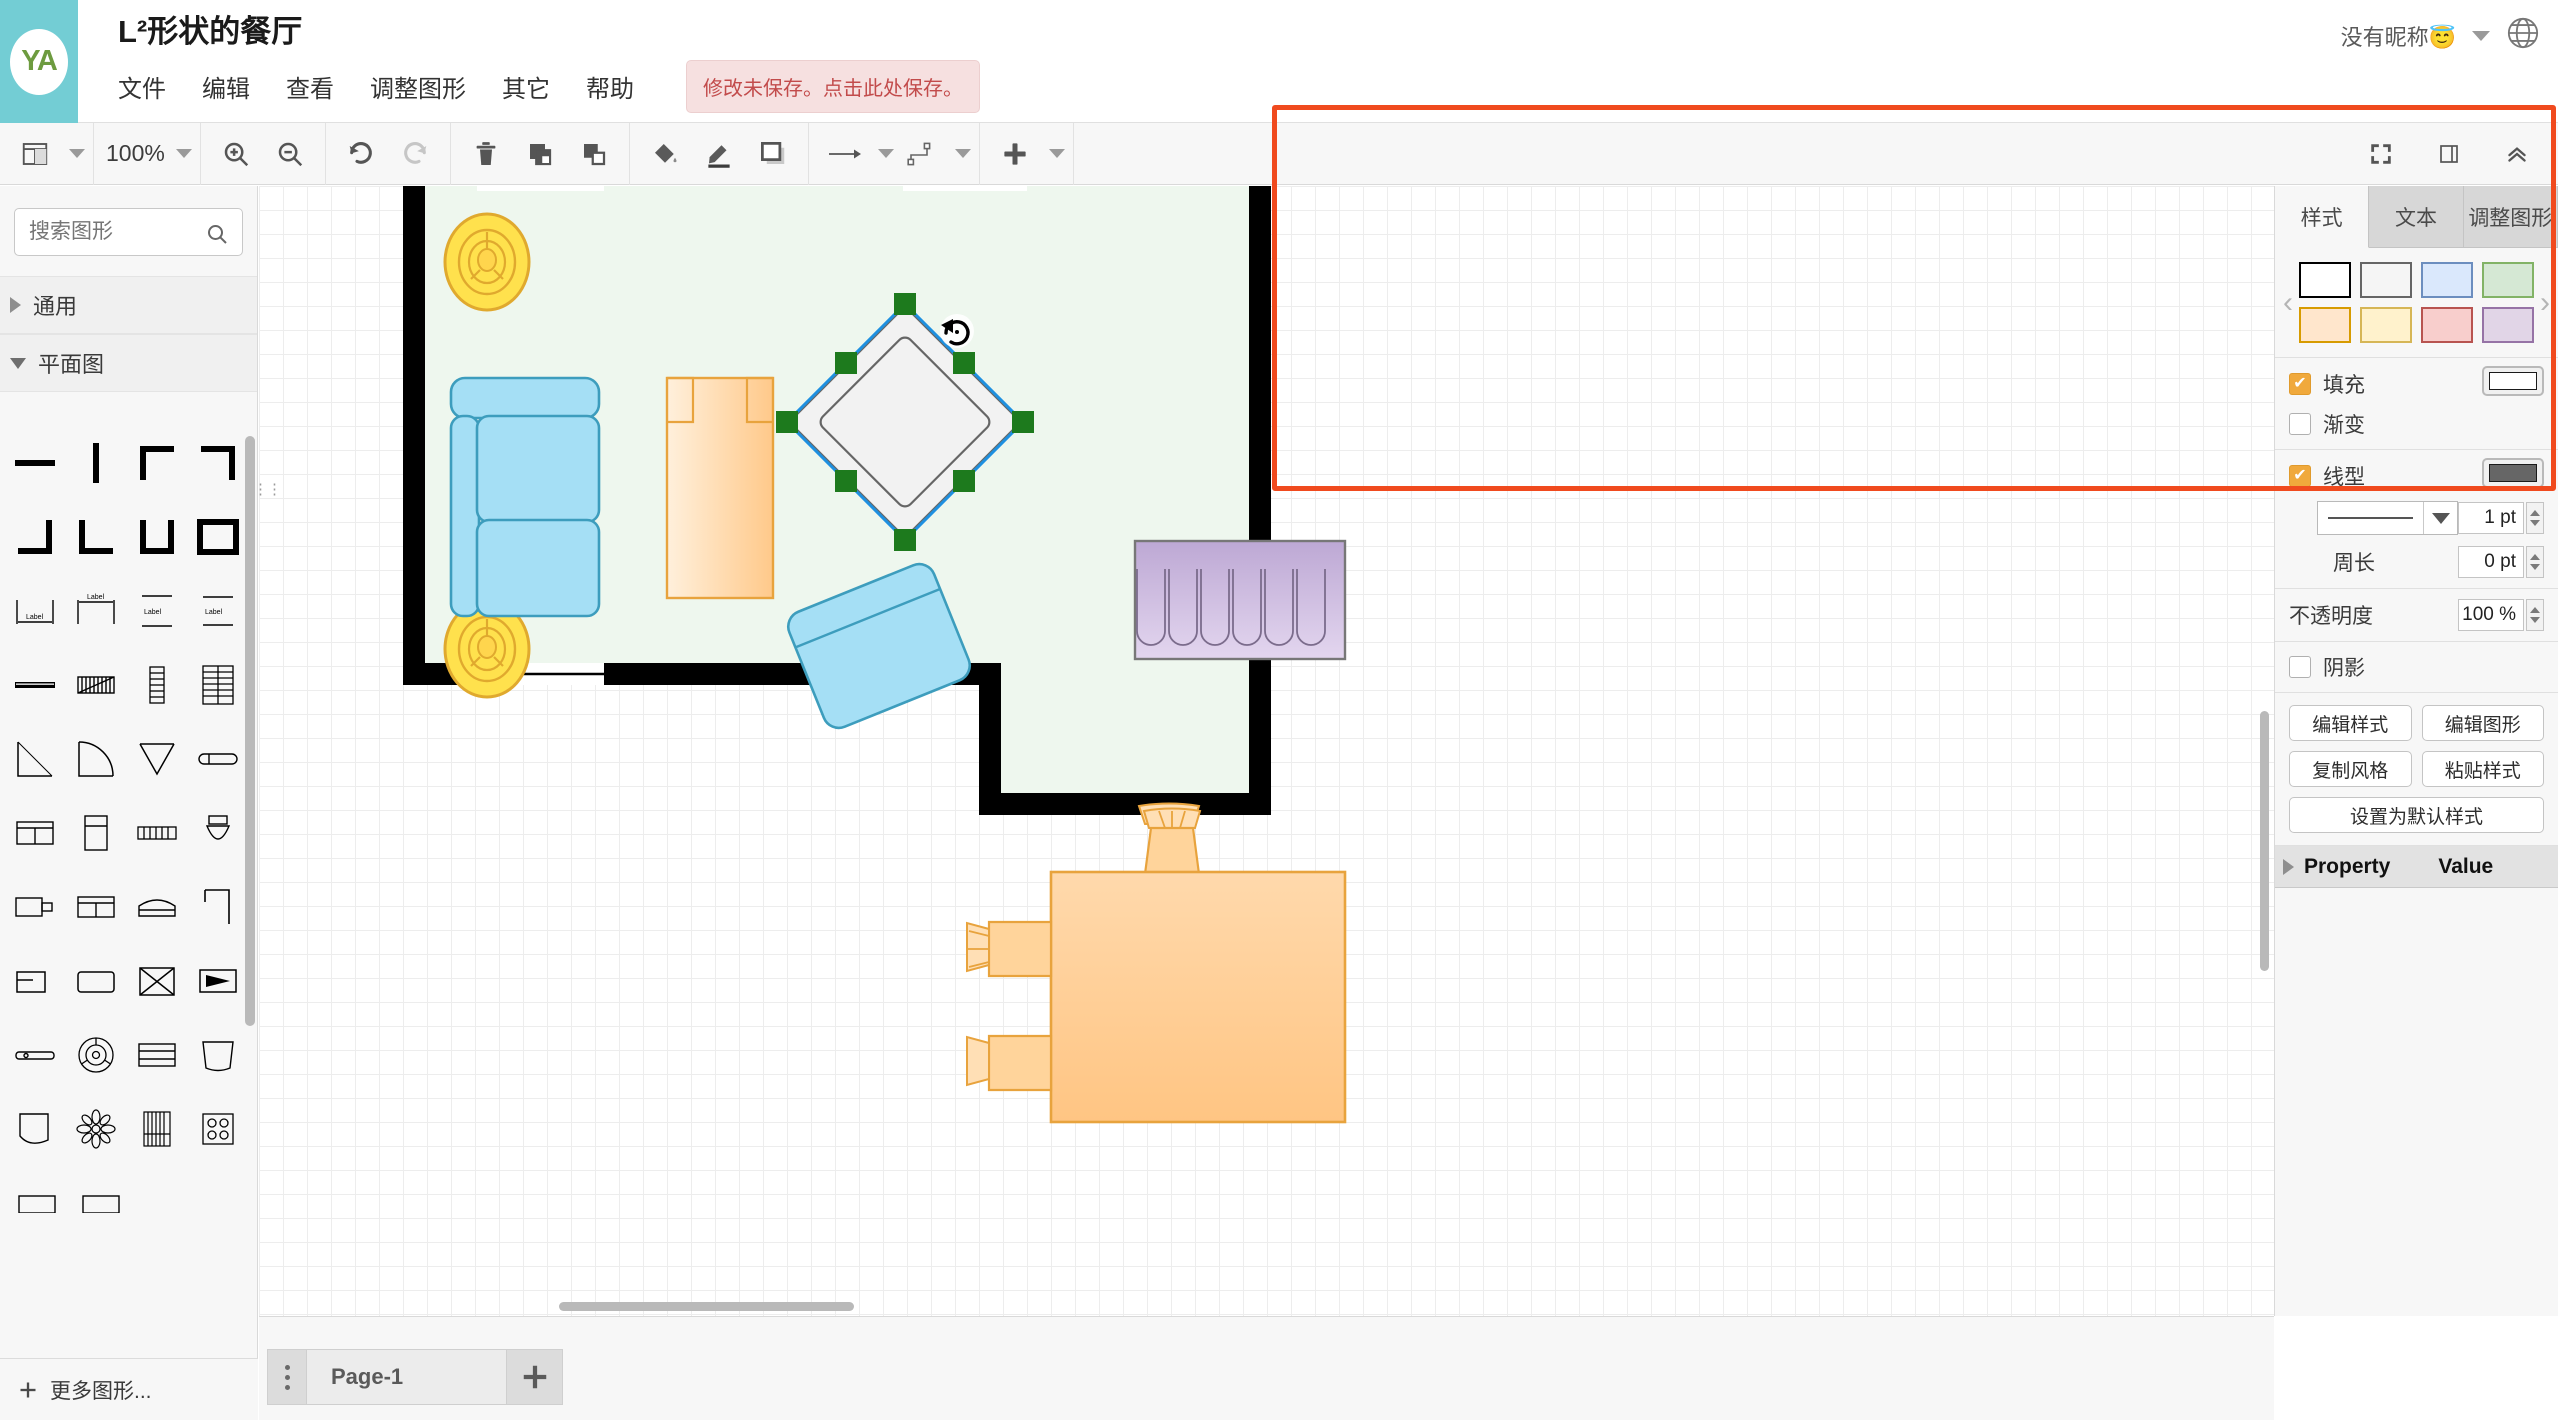 This screenshot has width=2558, height=1420. Describe the element at coordinates (157, 1129) in the screenshot. I see `shape-piano-icon` at that location.